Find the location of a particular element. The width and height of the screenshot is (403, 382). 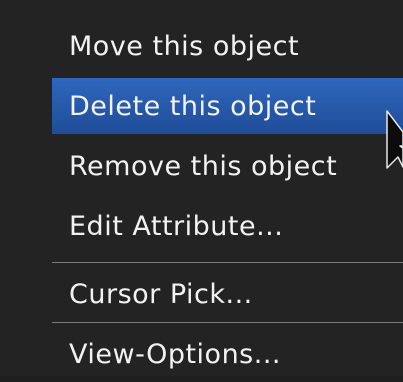

menu-item-move-this-object: Move this object is located at coordinates (227, 46).